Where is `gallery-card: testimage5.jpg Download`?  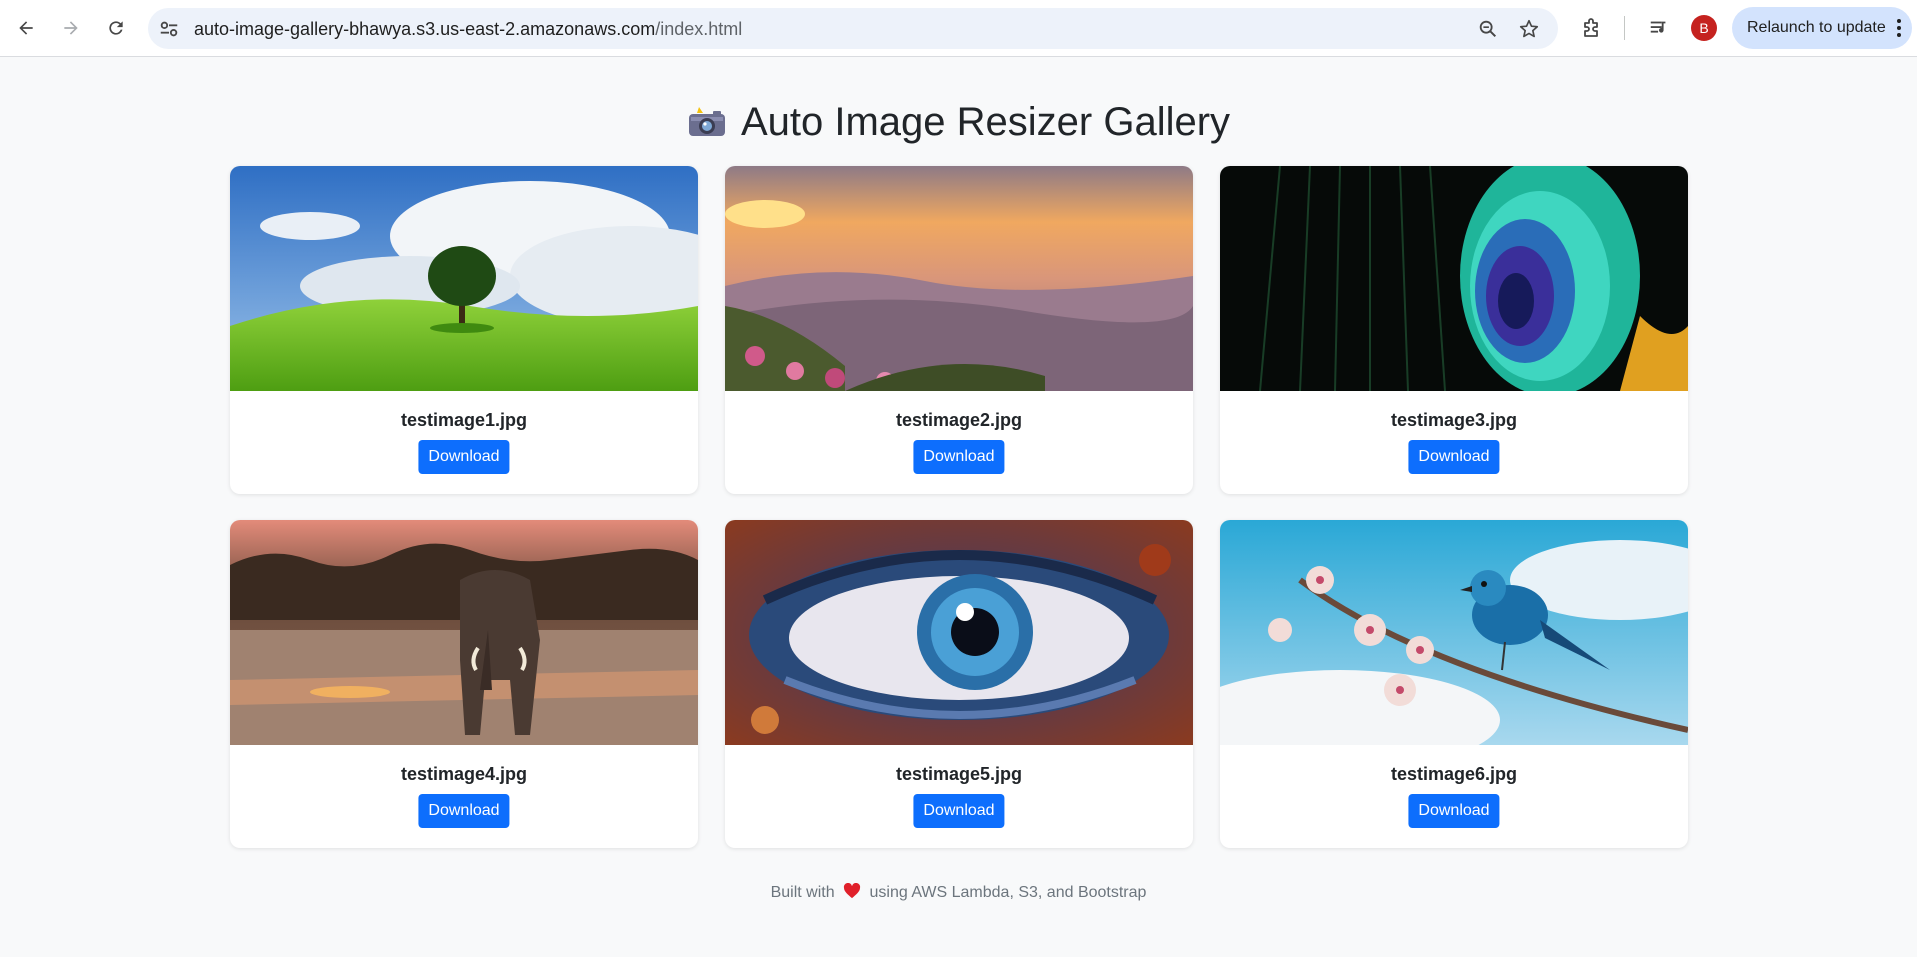
gallery-card: testimage5.jpg Download is located at coordinates (959, 684).